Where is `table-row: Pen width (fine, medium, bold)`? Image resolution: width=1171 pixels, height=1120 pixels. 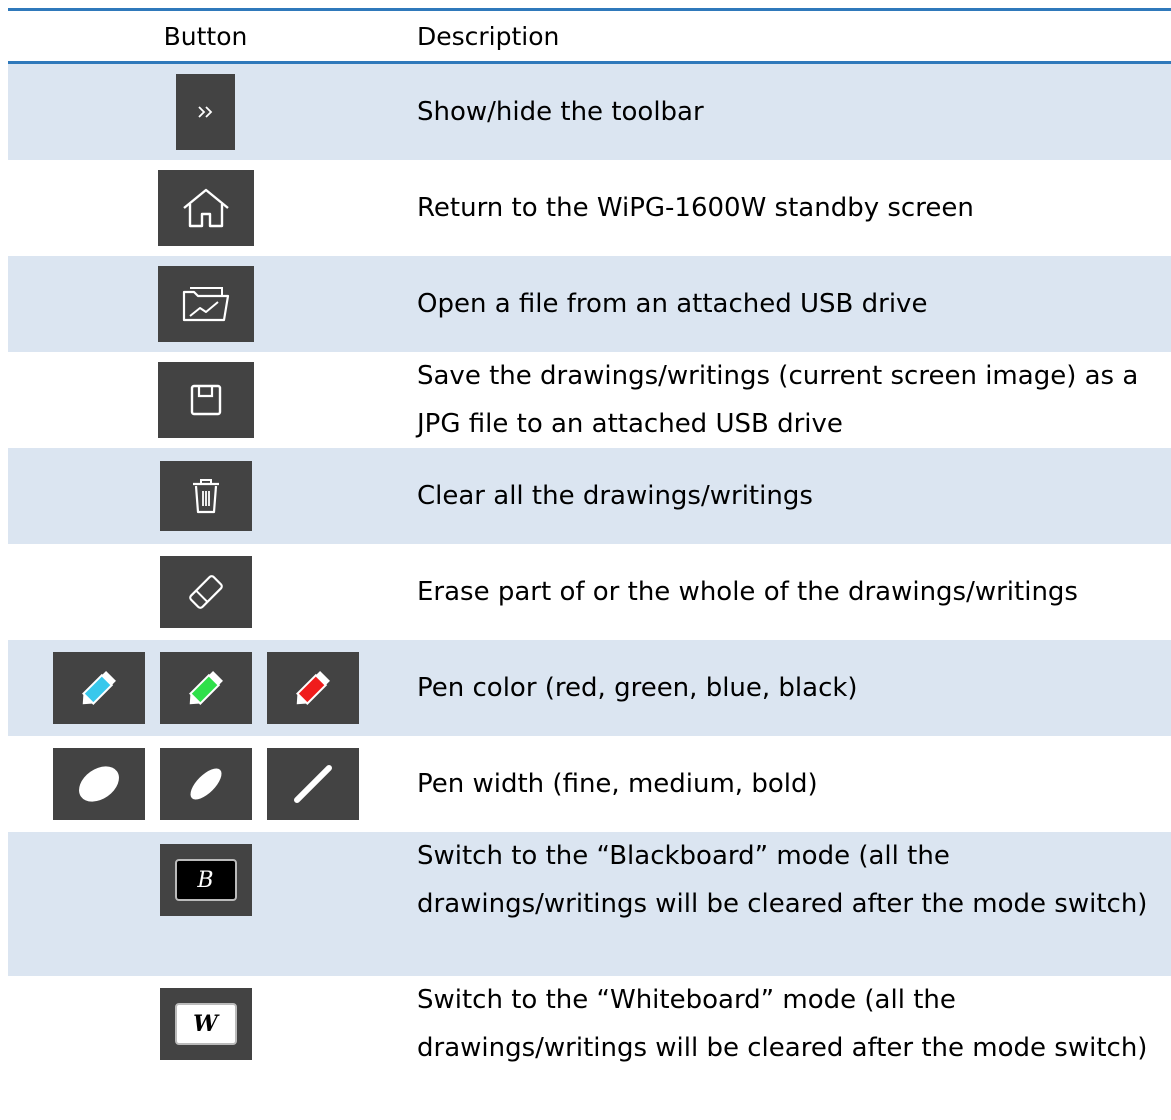 table-row: Pen width (fine, medium, bold) is located at coordinates (589, 784).